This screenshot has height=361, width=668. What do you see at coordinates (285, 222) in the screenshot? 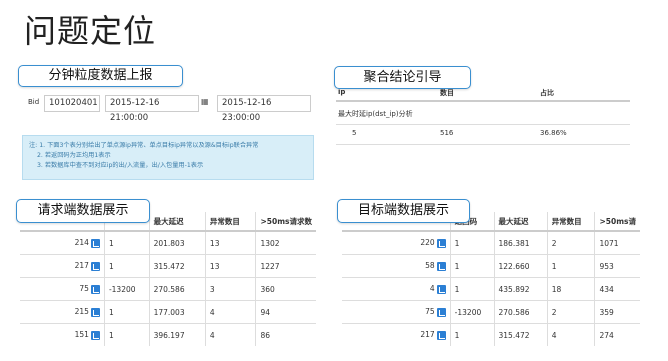
I see `col-header: >50ms请求数` at bounding box center [285, 222].